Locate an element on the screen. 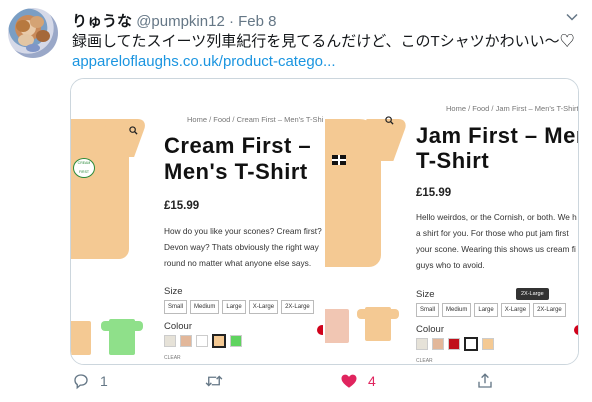 This screenshot has width=592, height=402. tweet-date: Feb 8 is located at coordinates (257, 21).